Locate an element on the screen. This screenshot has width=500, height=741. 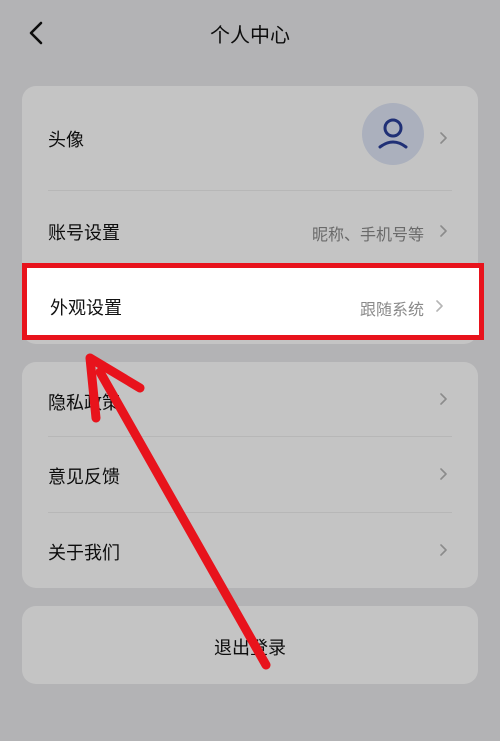
user-icon is located at coordinates (393, 133).